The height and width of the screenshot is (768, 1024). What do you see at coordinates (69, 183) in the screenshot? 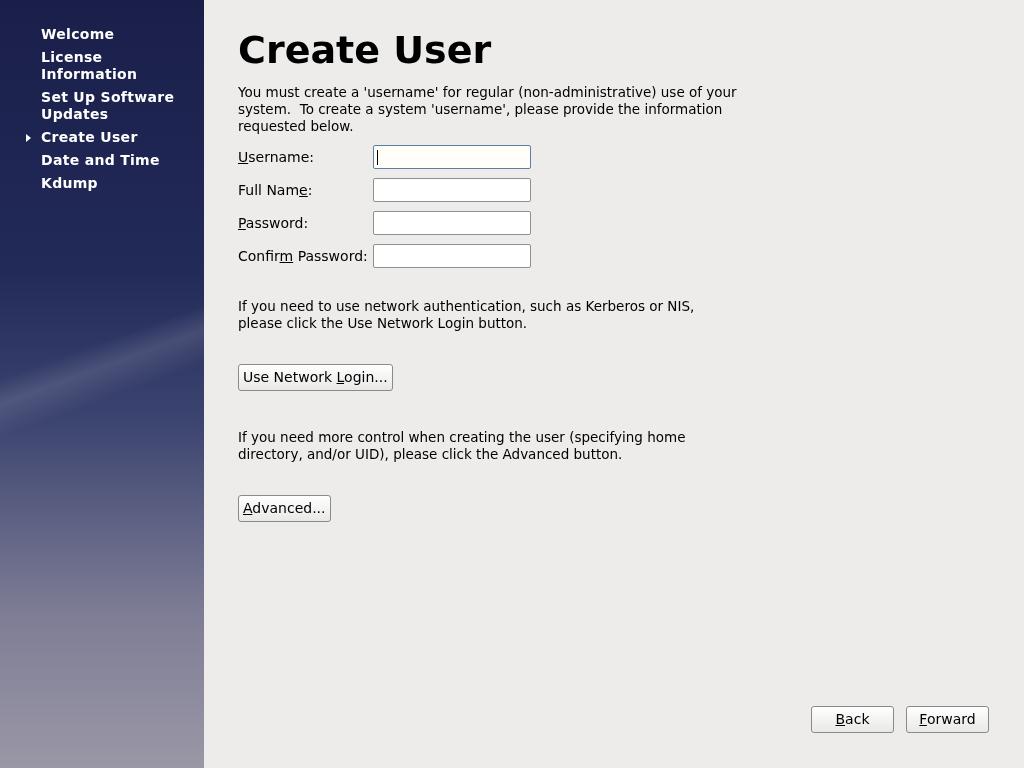
I see `sidebar-item: Kdump` at bounding box center [69, 183].